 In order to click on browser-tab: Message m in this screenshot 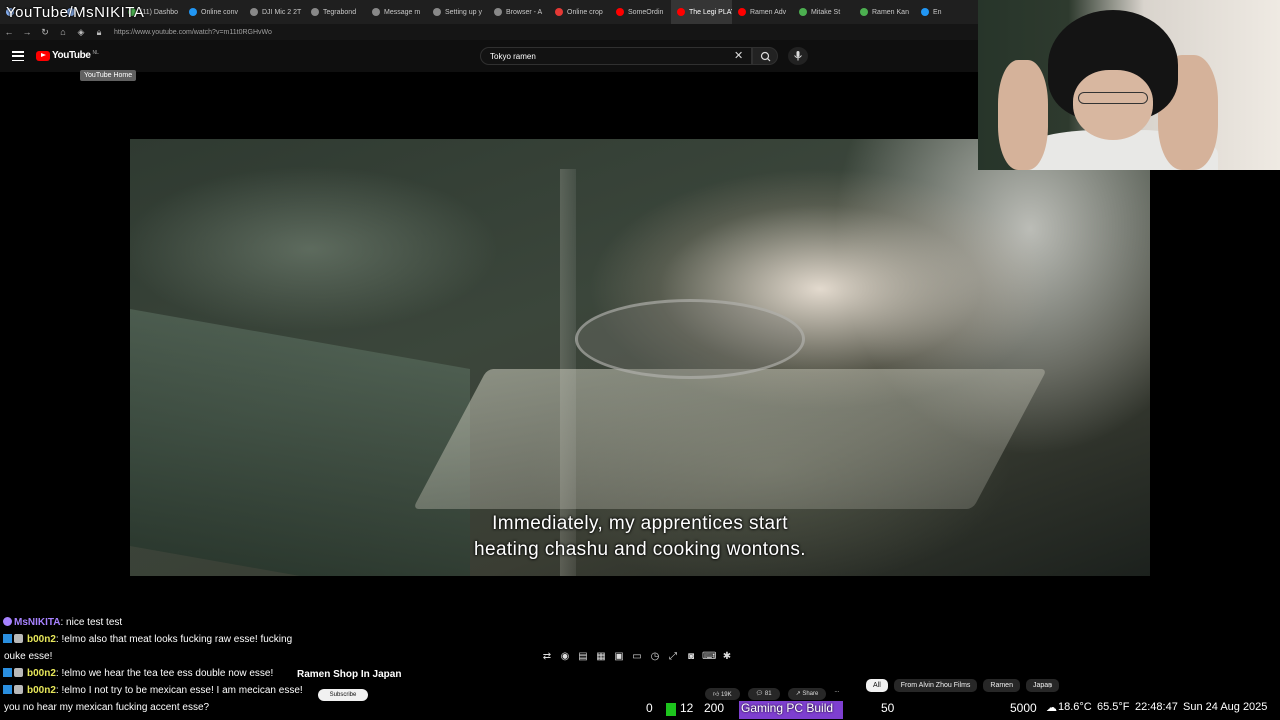, I will do `click(396, 12)`.